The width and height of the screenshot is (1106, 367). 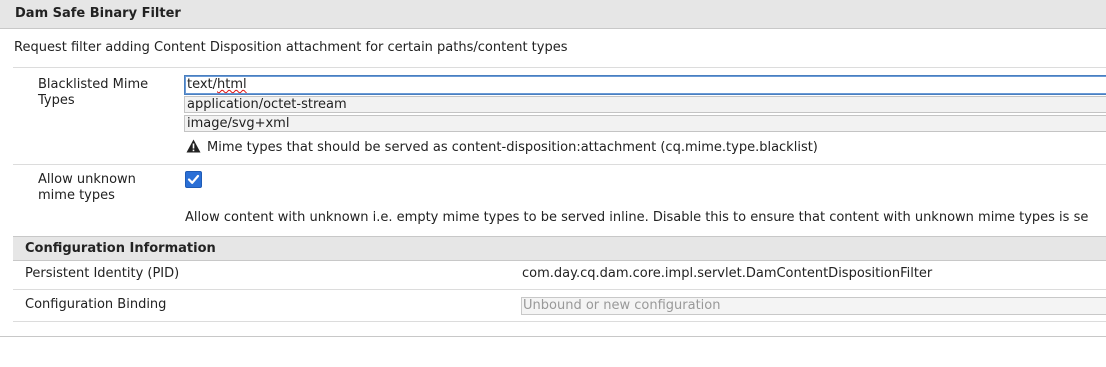 I want to click on pid-label: Persistent Identity (PID), so click(x=102, y=273).